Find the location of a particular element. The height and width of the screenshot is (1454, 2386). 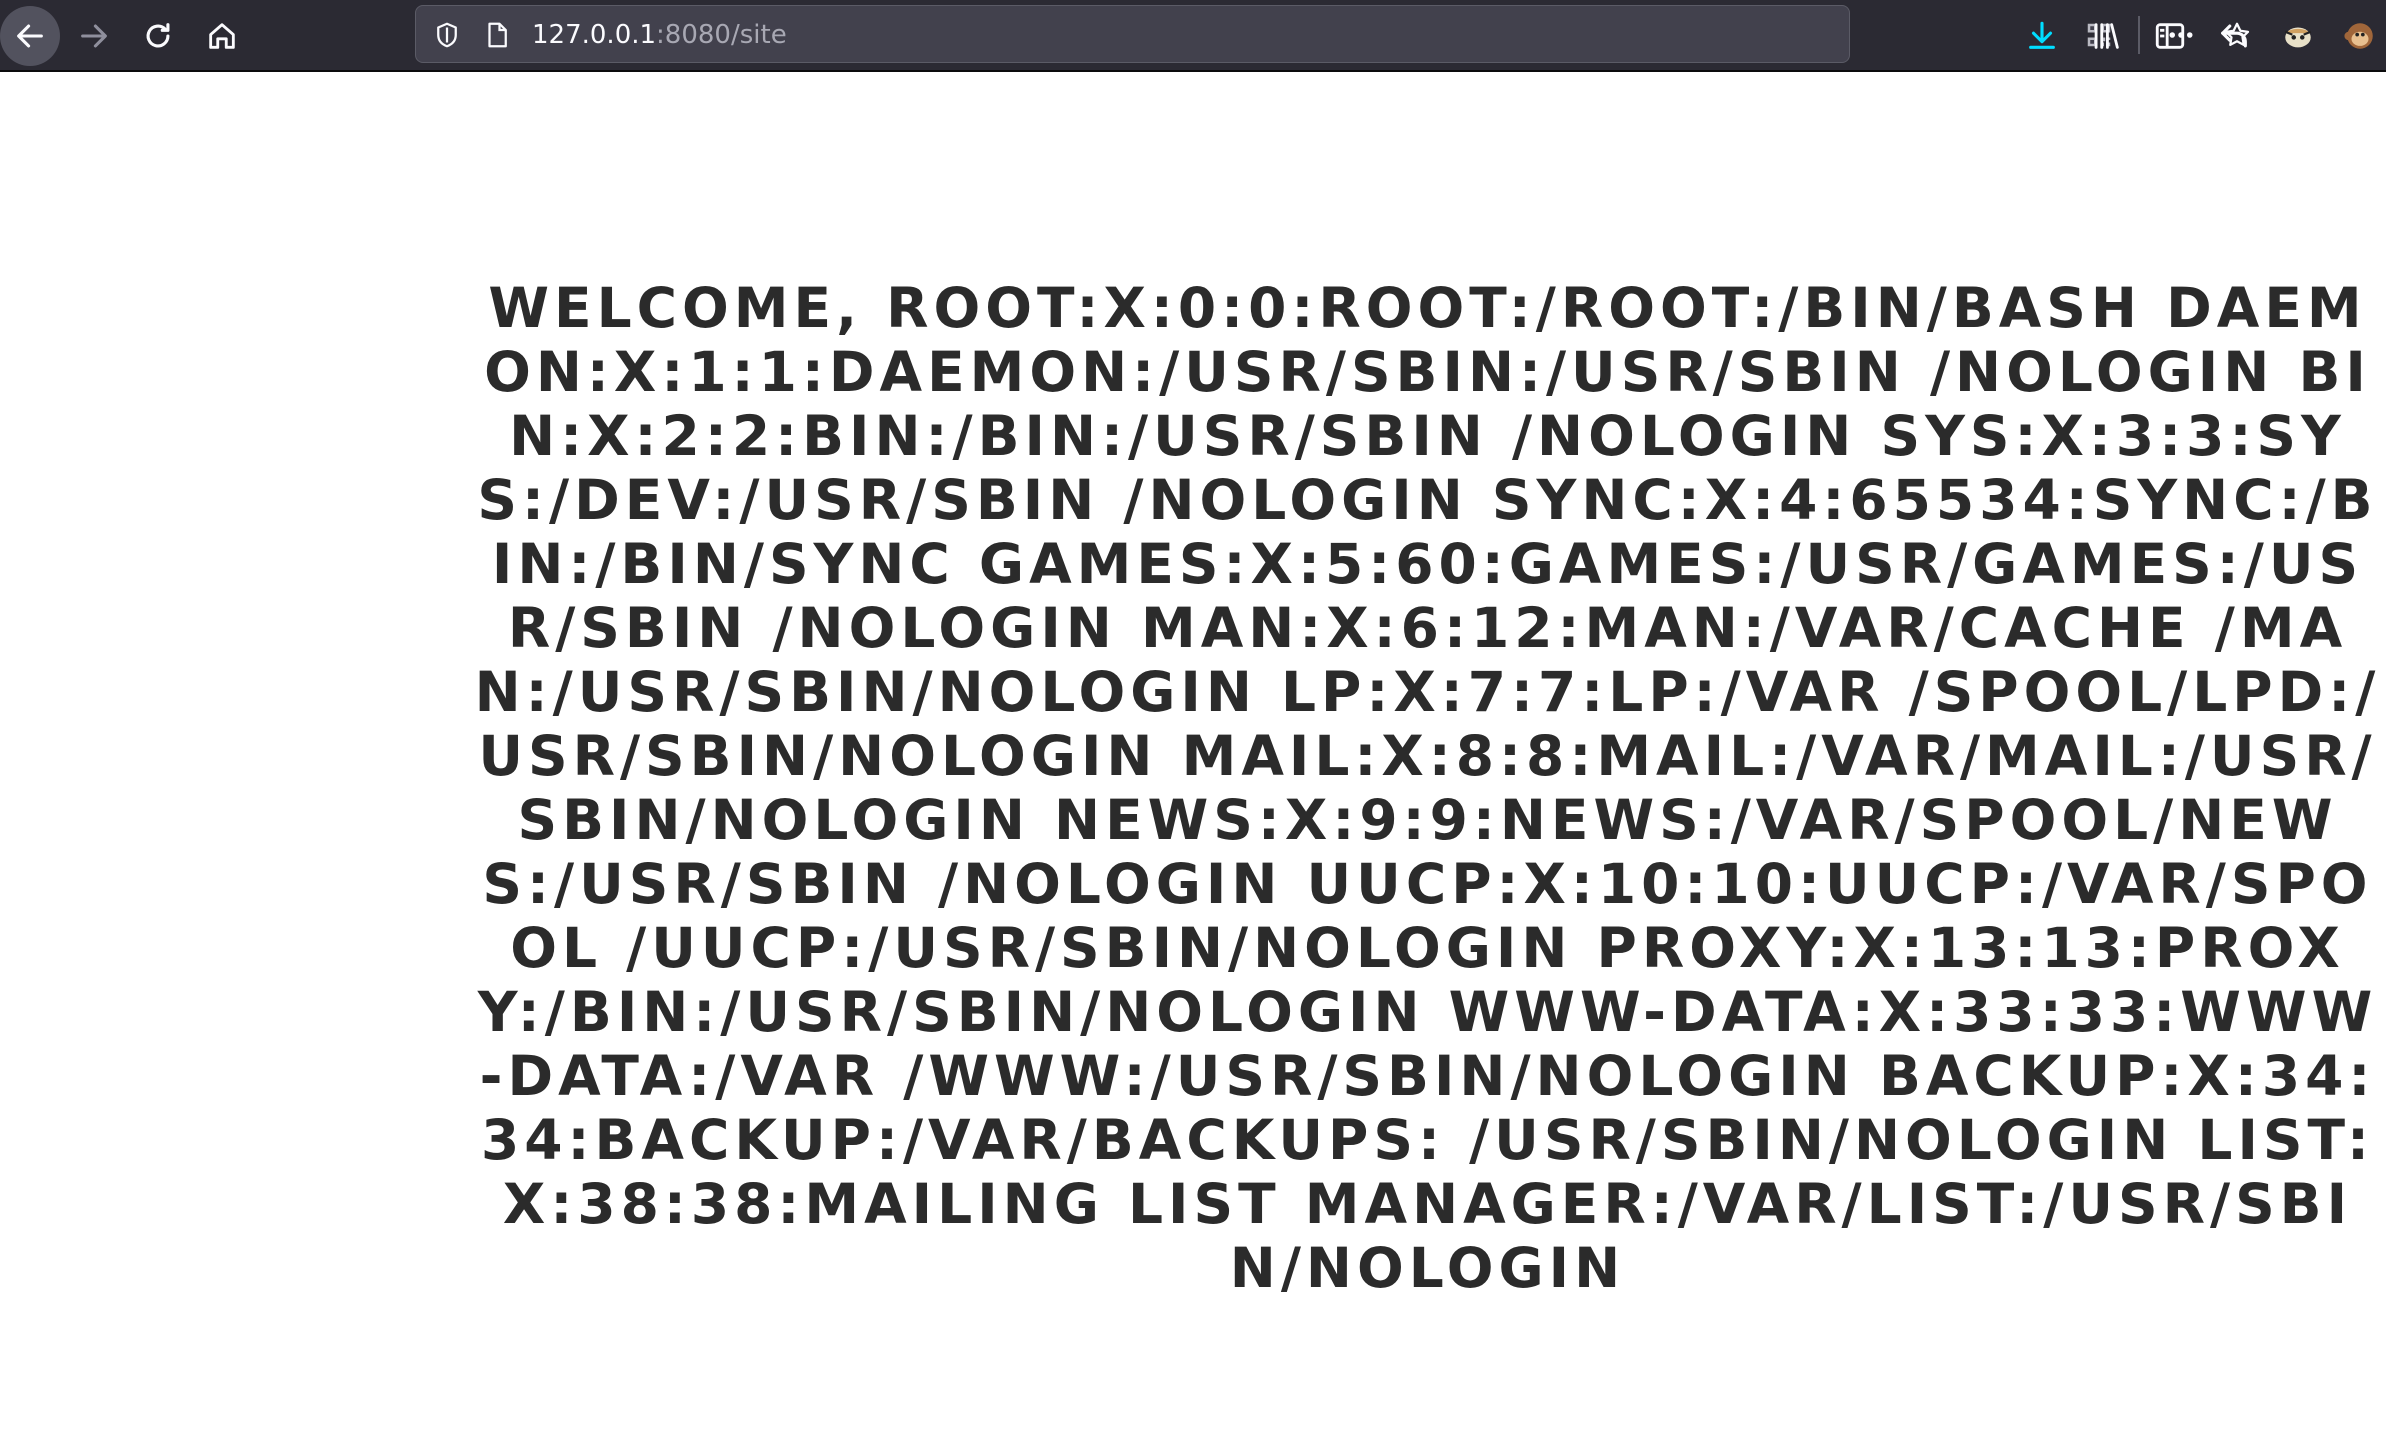

downloads-button is located at coordinates (2042, 36).